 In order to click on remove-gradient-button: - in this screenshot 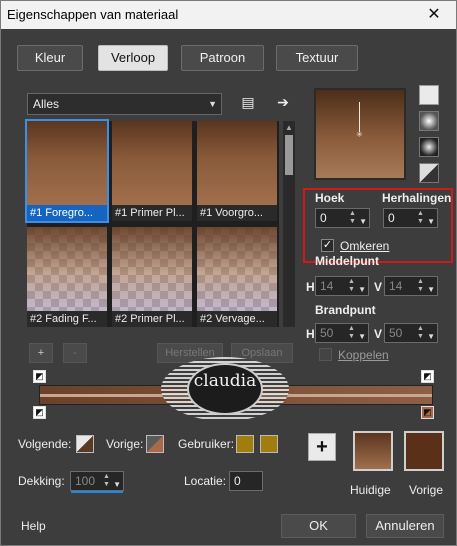, I will do `click(75, 353)`.